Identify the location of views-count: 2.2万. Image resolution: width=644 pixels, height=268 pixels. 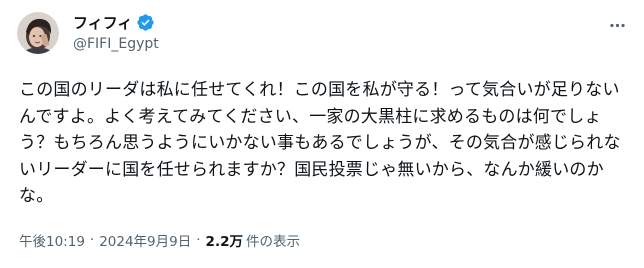
(224, 242).